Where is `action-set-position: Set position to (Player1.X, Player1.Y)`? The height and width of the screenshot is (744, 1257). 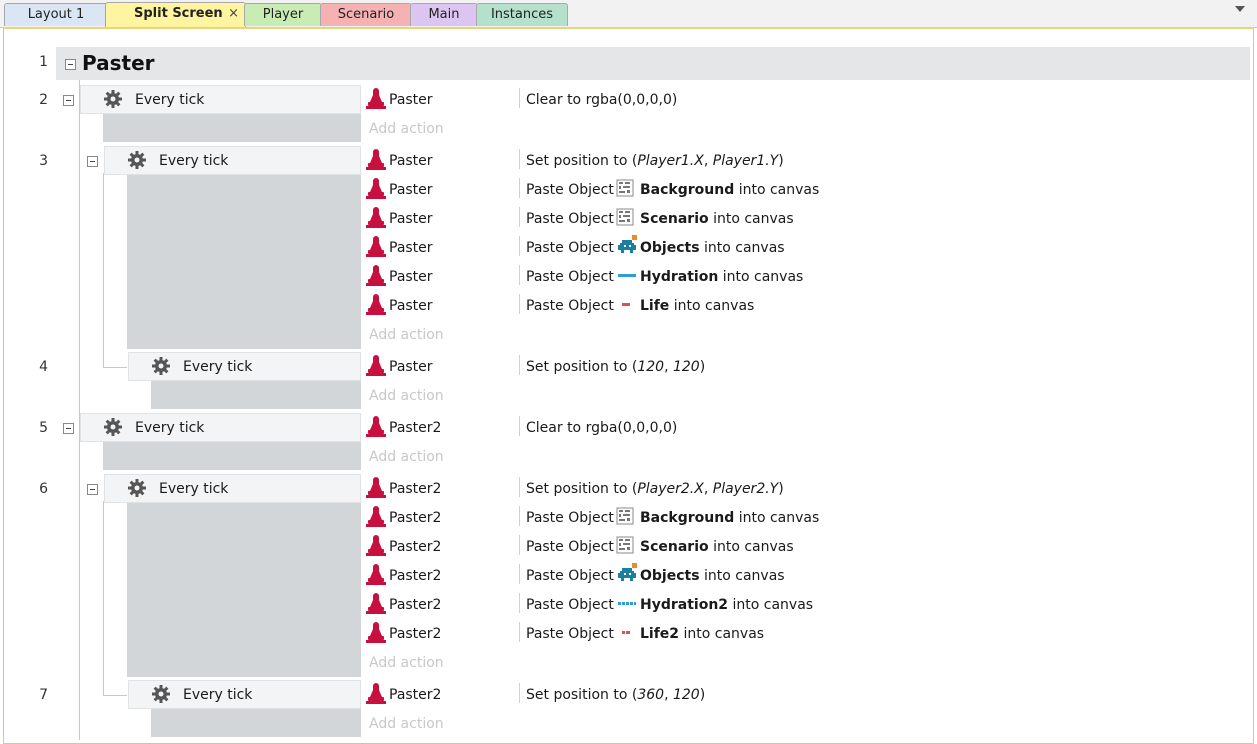 action-set-position: Set position to (Player1.X, Player1.Y) is located at coordinates (655, 161).